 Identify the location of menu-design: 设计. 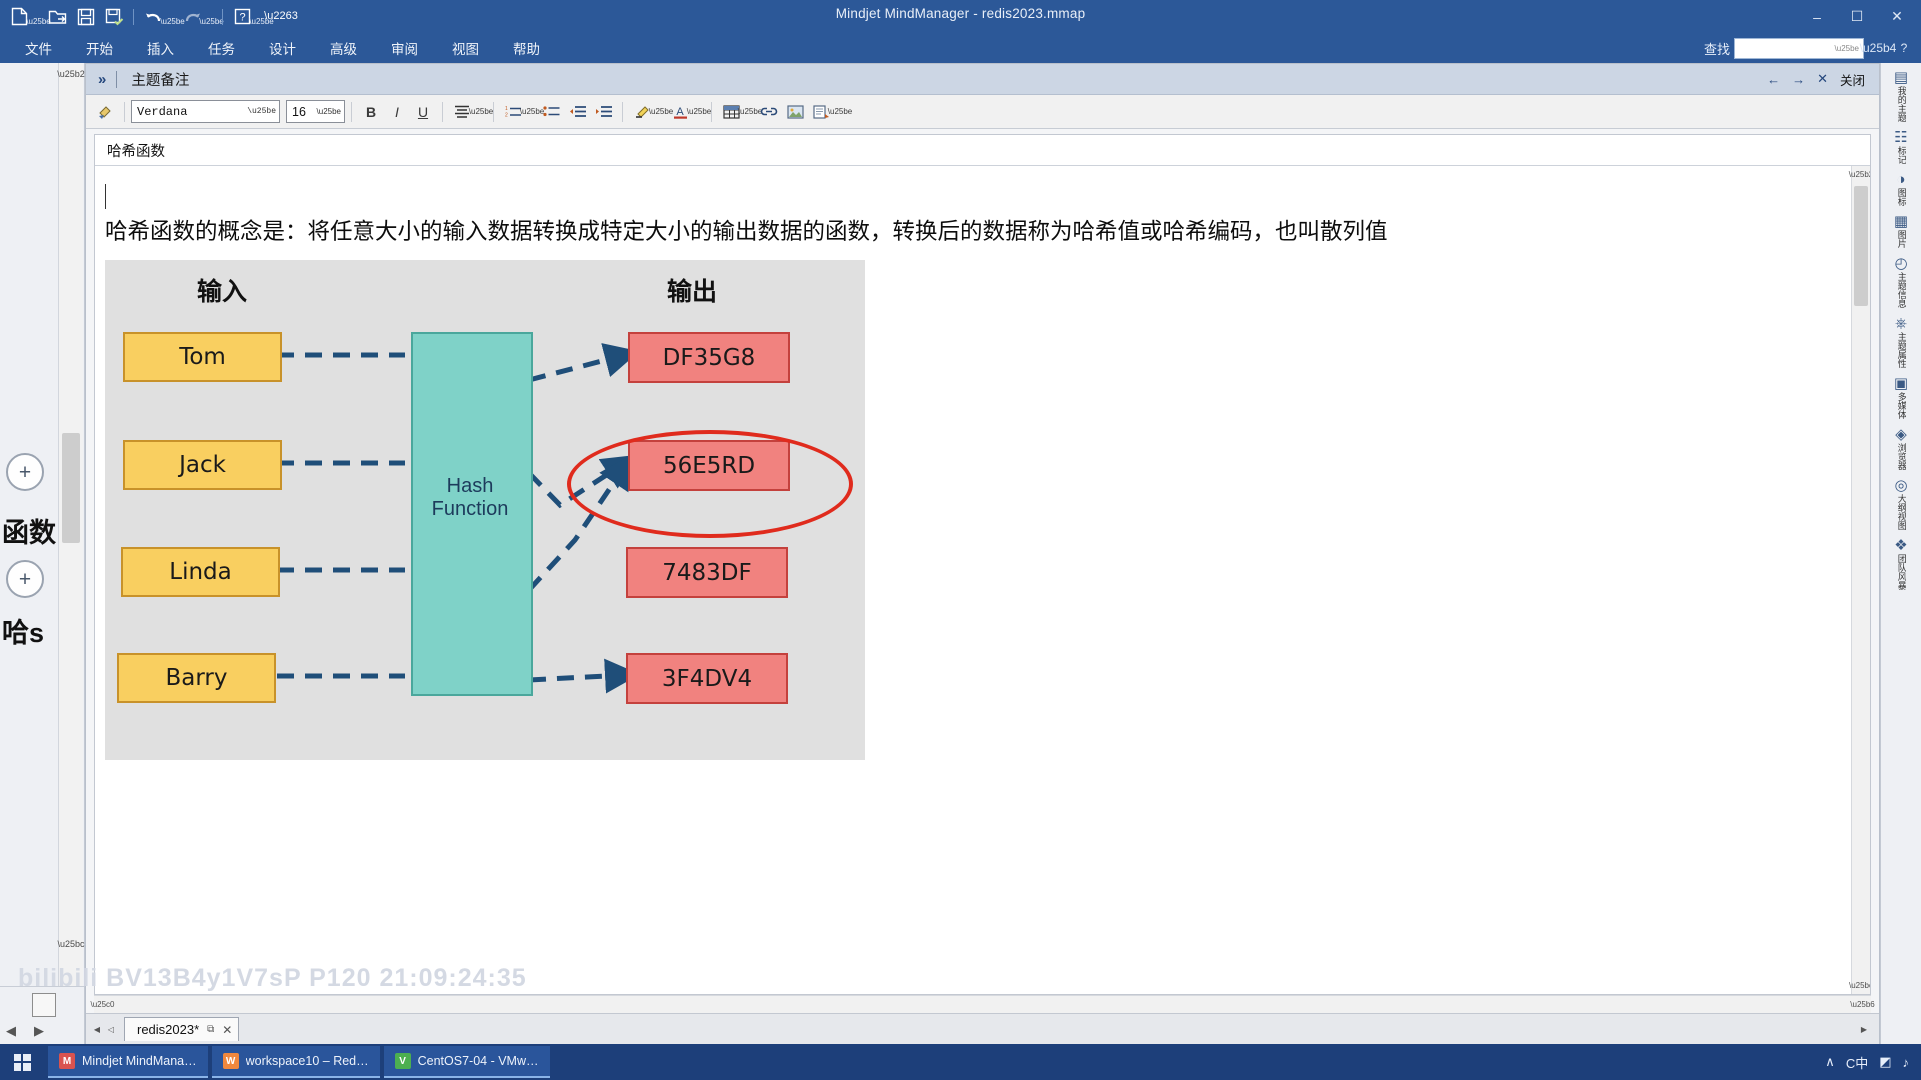
(282, 48).